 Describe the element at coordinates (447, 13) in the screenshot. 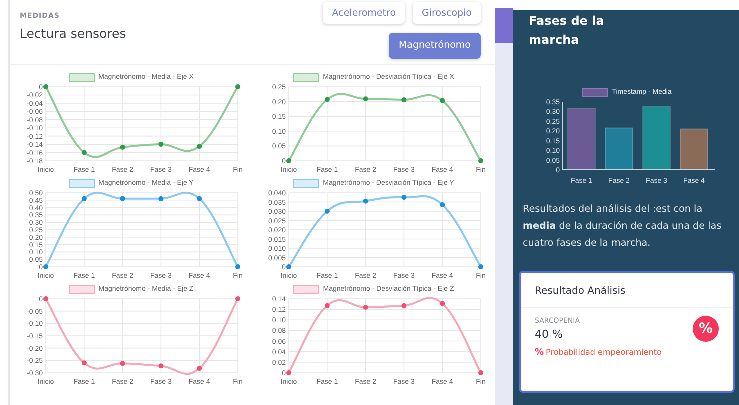

I see `sensor-tab: Giroscopio` at that location.